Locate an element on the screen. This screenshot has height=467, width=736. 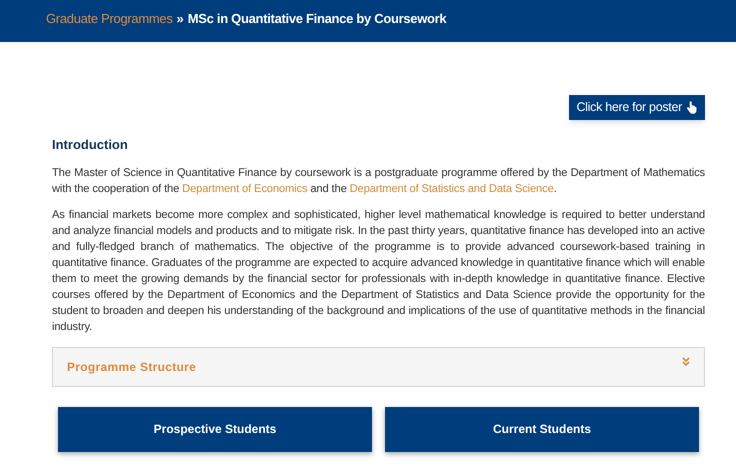
pointing-hand-icon is located at coordinates (692, 107).